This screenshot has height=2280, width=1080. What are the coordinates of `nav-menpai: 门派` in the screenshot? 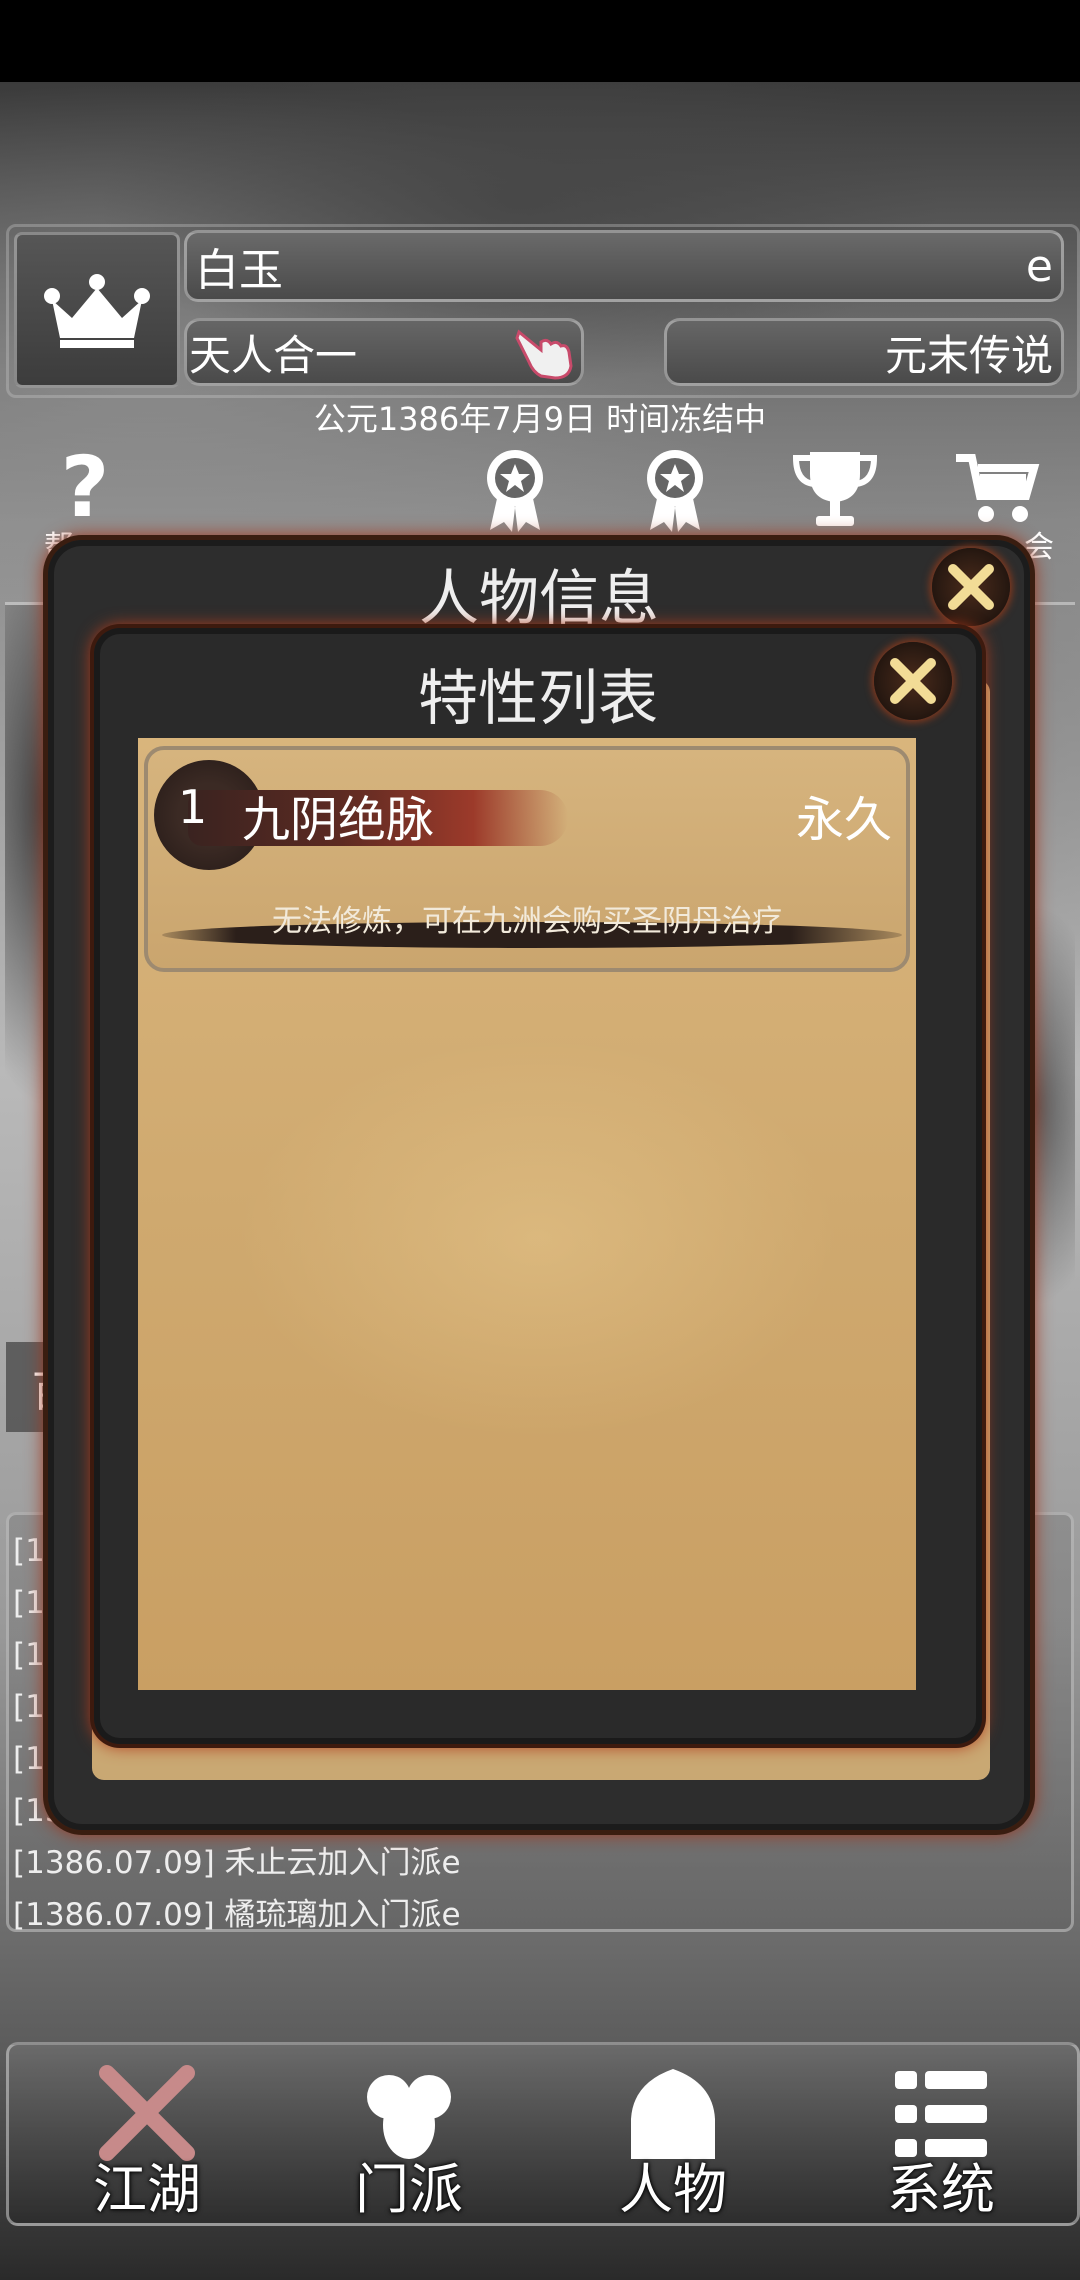 It's located at (409, 2134).